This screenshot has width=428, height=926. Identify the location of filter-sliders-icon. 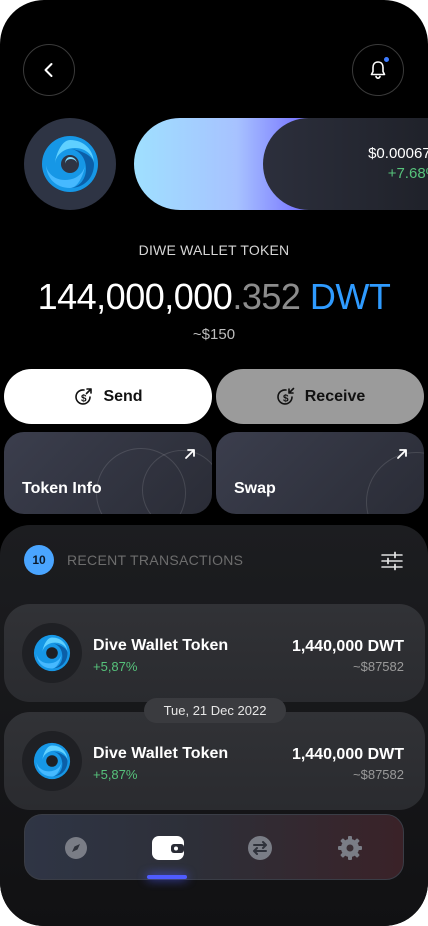
(392, 561).